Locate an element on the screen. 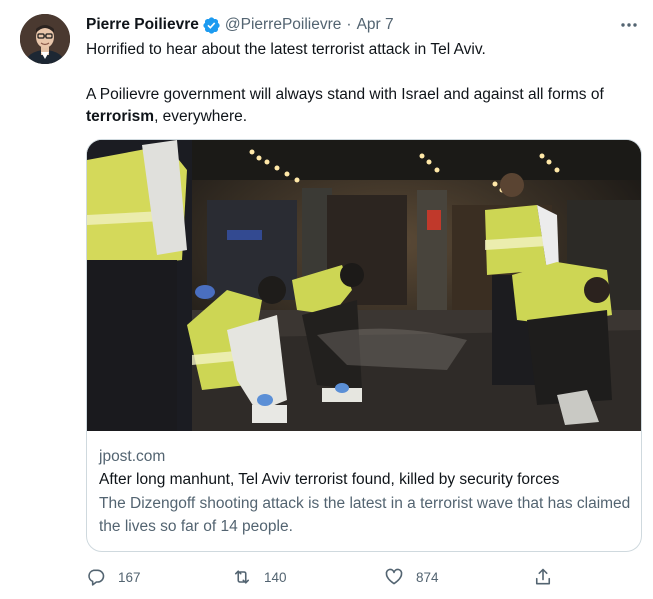 This screenshot has height=599, width=653. verified-badge-icon is located at coordinates (211, 25).